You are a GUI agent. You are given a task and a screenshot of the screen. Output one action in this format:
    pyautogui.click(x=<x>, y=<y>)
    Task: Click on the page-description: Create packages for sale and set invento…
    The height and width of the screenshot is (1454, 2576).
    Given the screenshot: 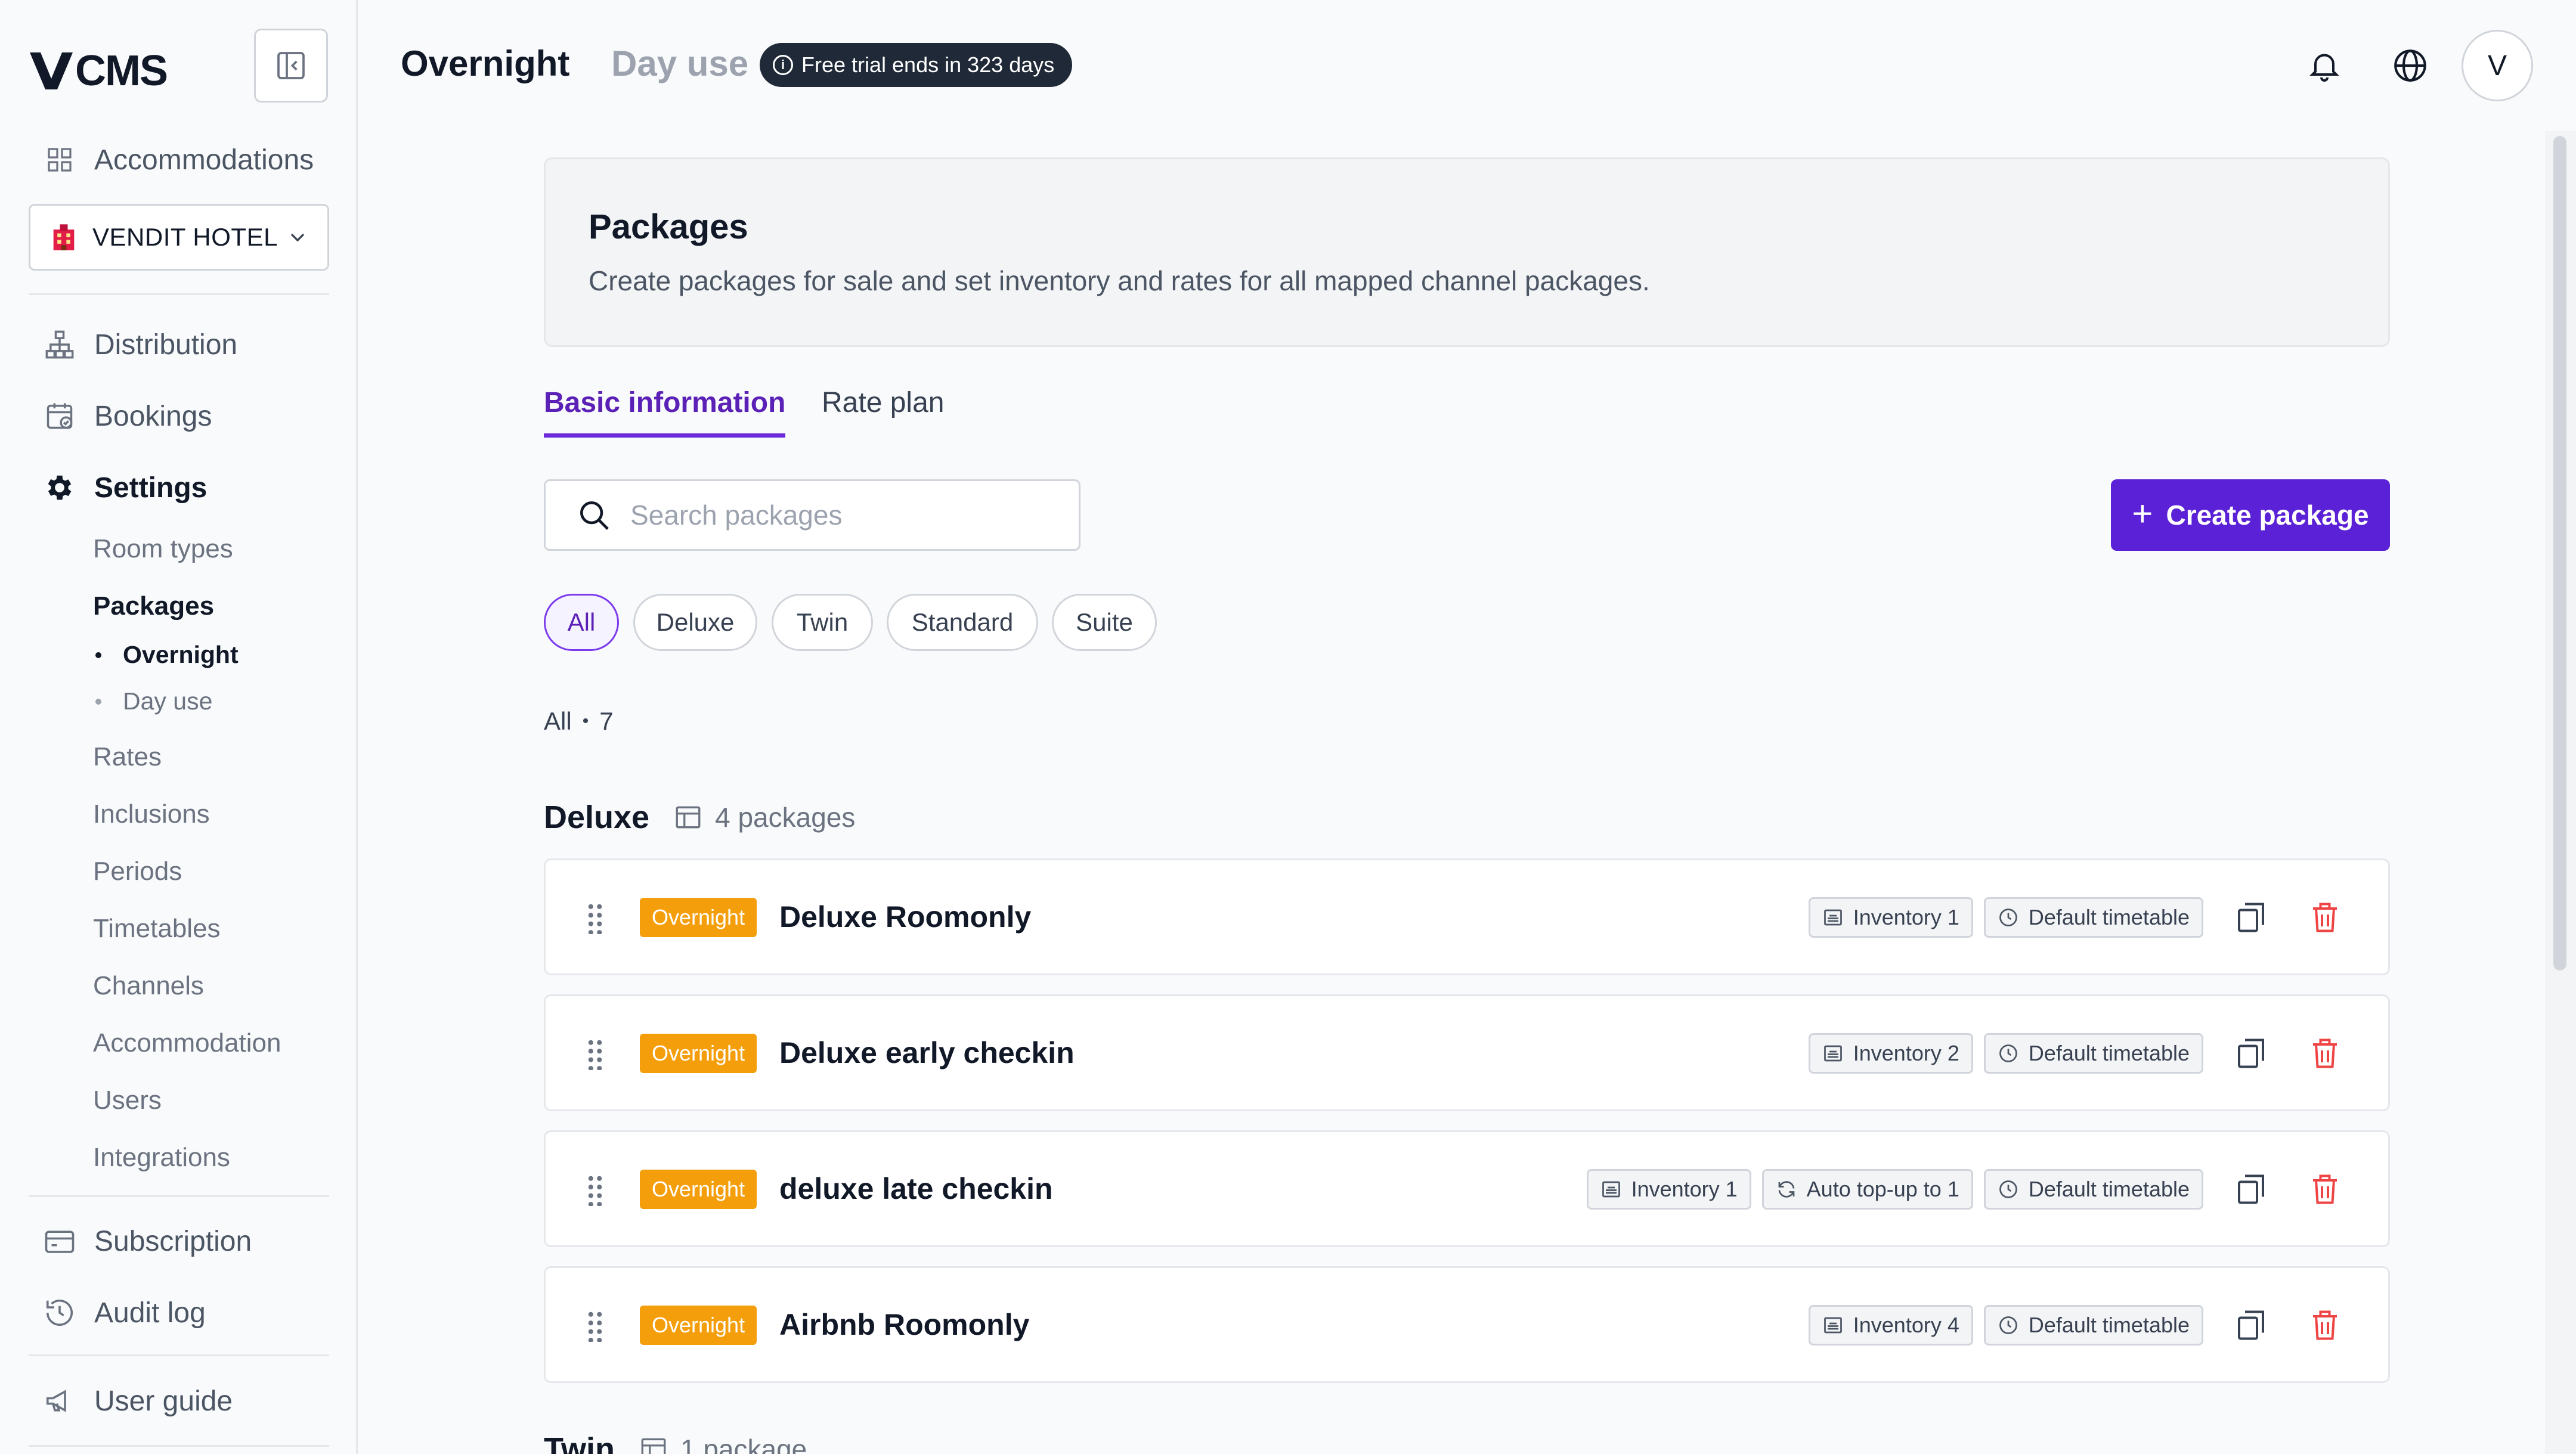 What is the action you would take?
    pyautogui.click(x=1120, y=280)
    